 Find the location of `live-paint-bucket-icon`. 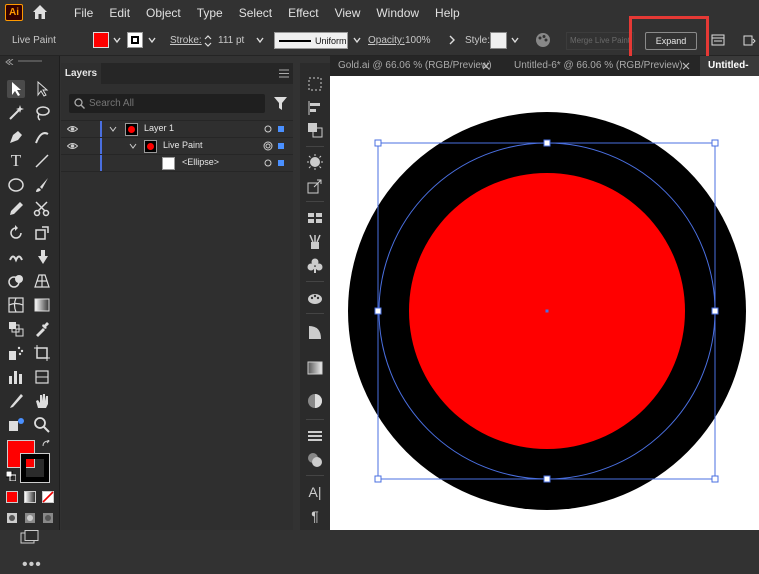

live-paint-bucket-icon is located at coordinates (16, 425).